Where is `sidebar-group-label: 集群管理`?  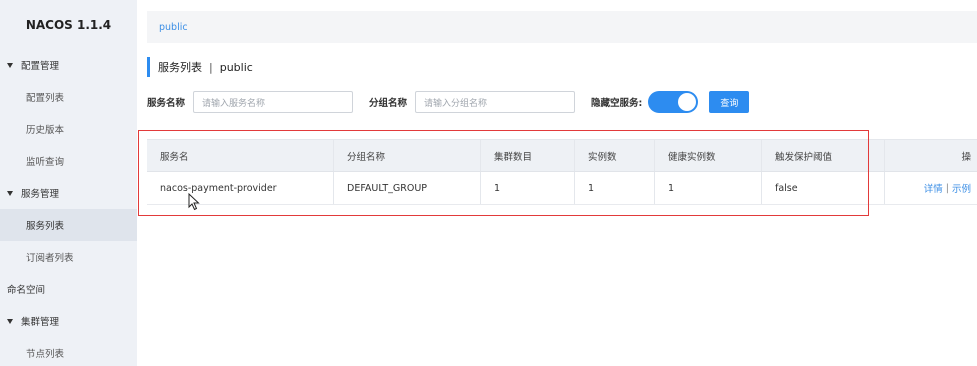
sidebar-group-label: 集群管理 is located at coordinates (40, 322).